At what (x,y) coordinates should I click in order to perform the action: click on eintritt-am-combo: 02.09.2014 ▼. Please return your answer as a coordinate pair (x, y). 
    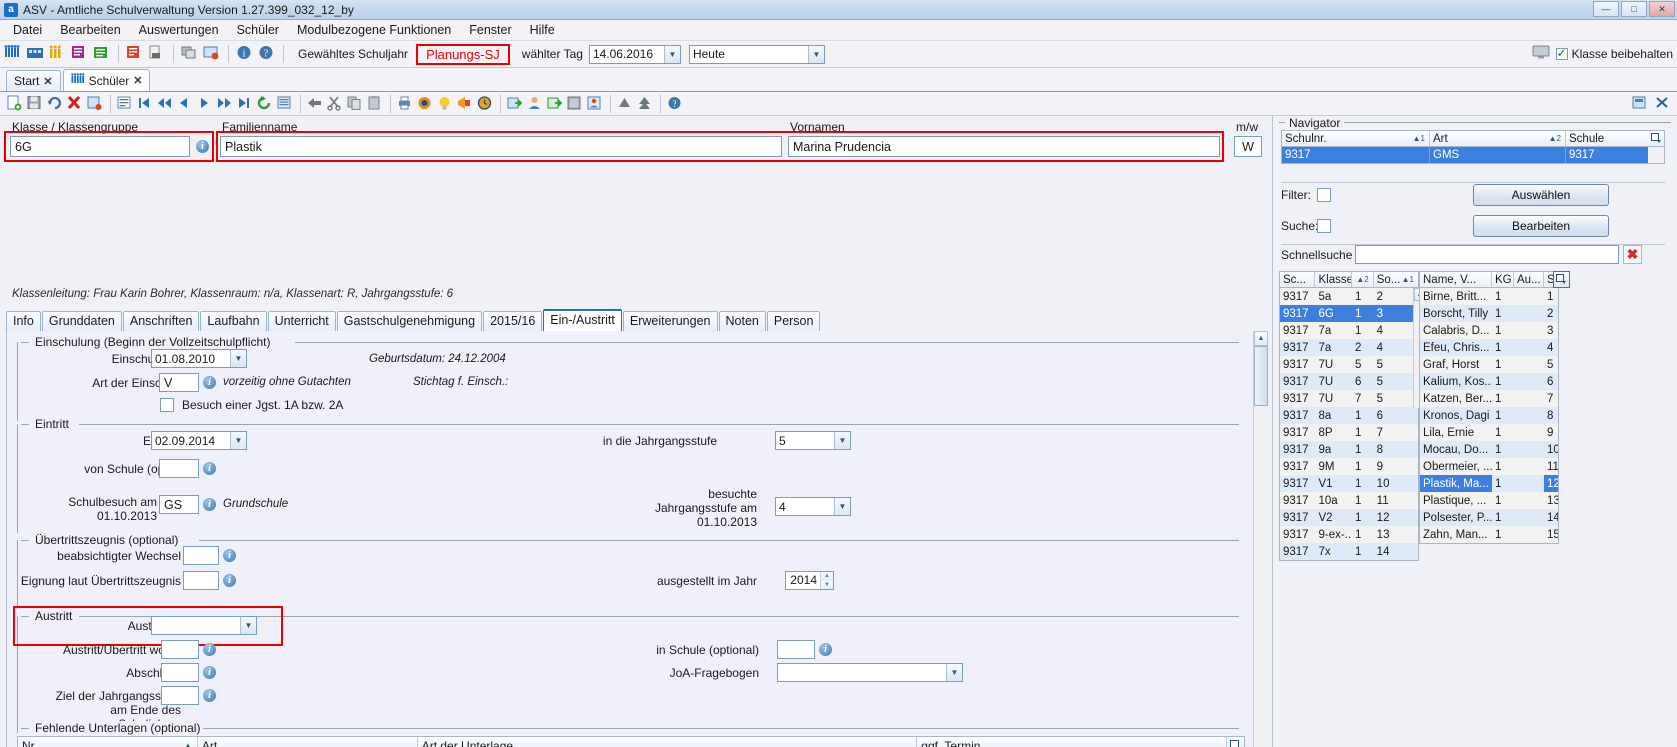
    Looking at the image, I should click on (199, 440).